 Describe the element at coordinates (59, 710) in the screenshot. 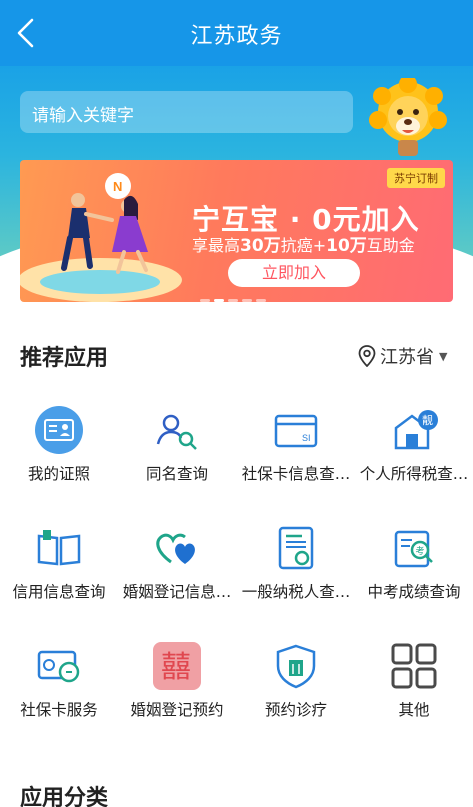

I see `app-label: 社保卡服务` at that location.